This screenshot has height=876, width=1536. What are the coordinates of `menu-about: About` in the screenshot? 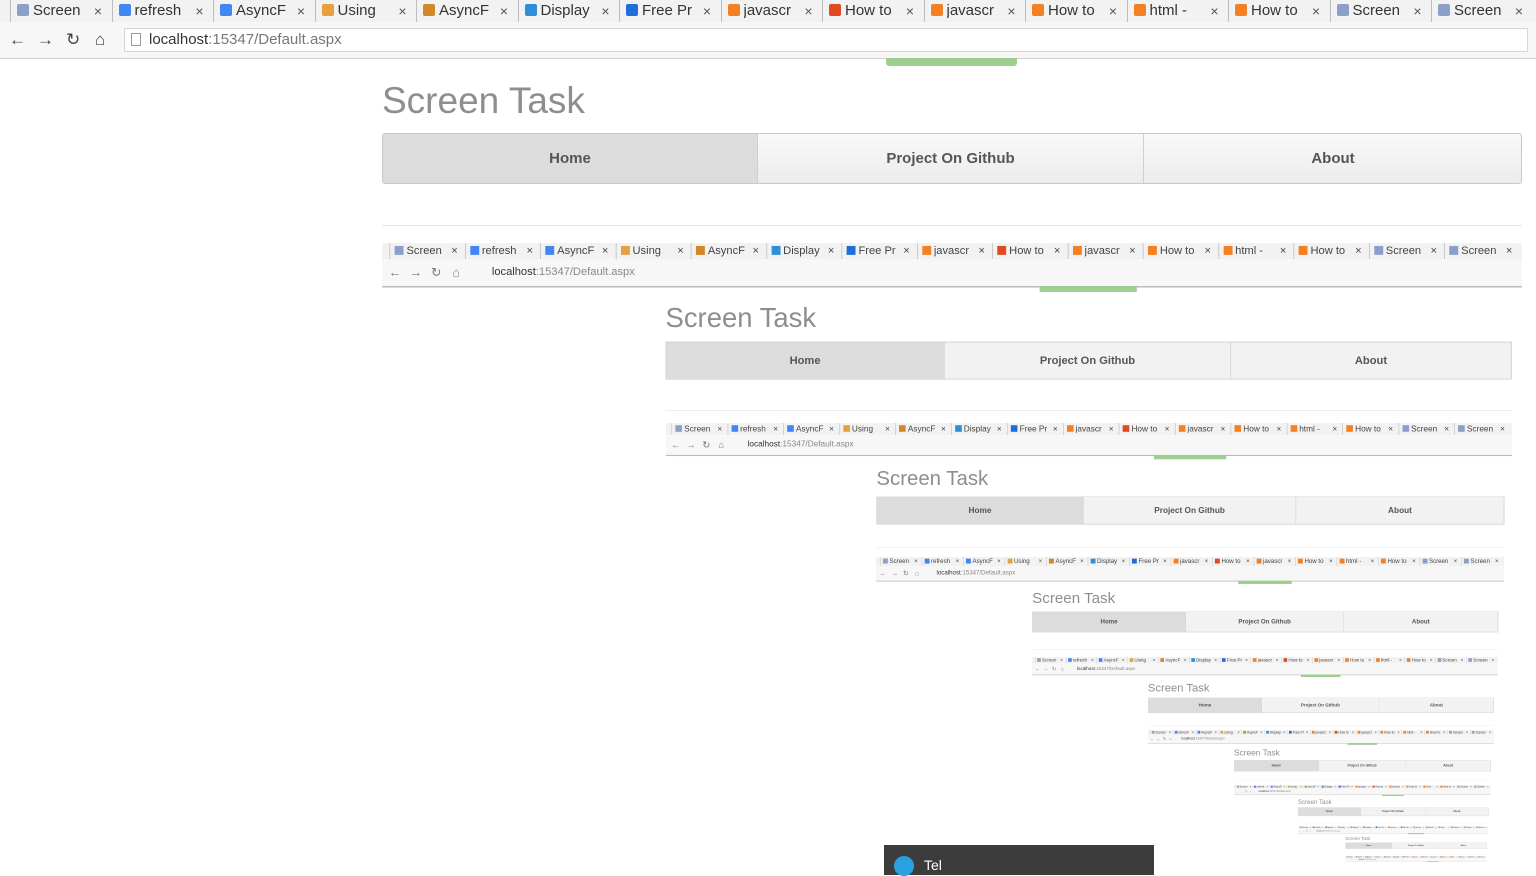 It's located at (1333, 158).